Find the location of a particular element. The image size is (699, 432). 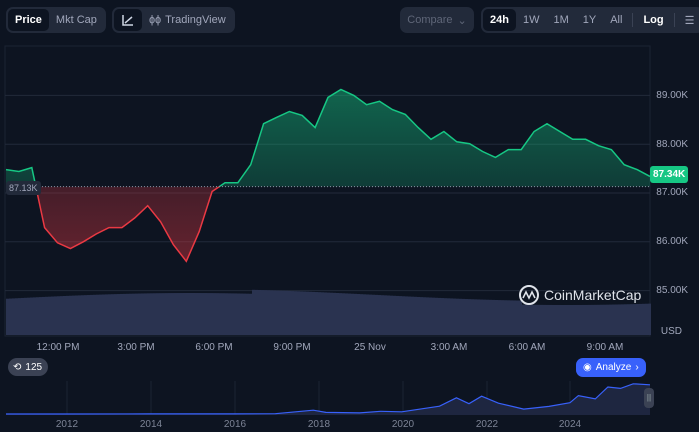

analyze-icon: ◉ is located at coordinates (587, 367).